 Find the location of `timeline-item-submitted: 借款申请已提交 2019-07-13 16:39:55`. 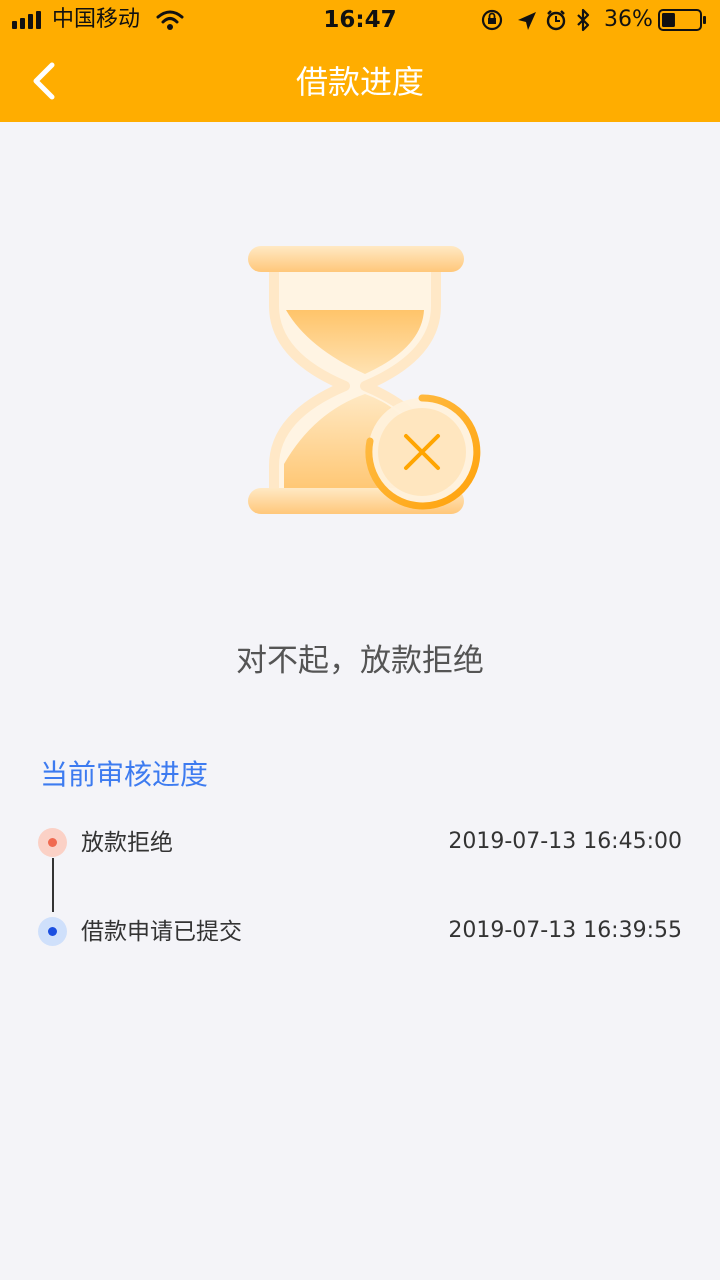

timeline-item-submitted: 借款申请已提交 2019-07-13 16:39:55 is located at coordinates (360, 931).